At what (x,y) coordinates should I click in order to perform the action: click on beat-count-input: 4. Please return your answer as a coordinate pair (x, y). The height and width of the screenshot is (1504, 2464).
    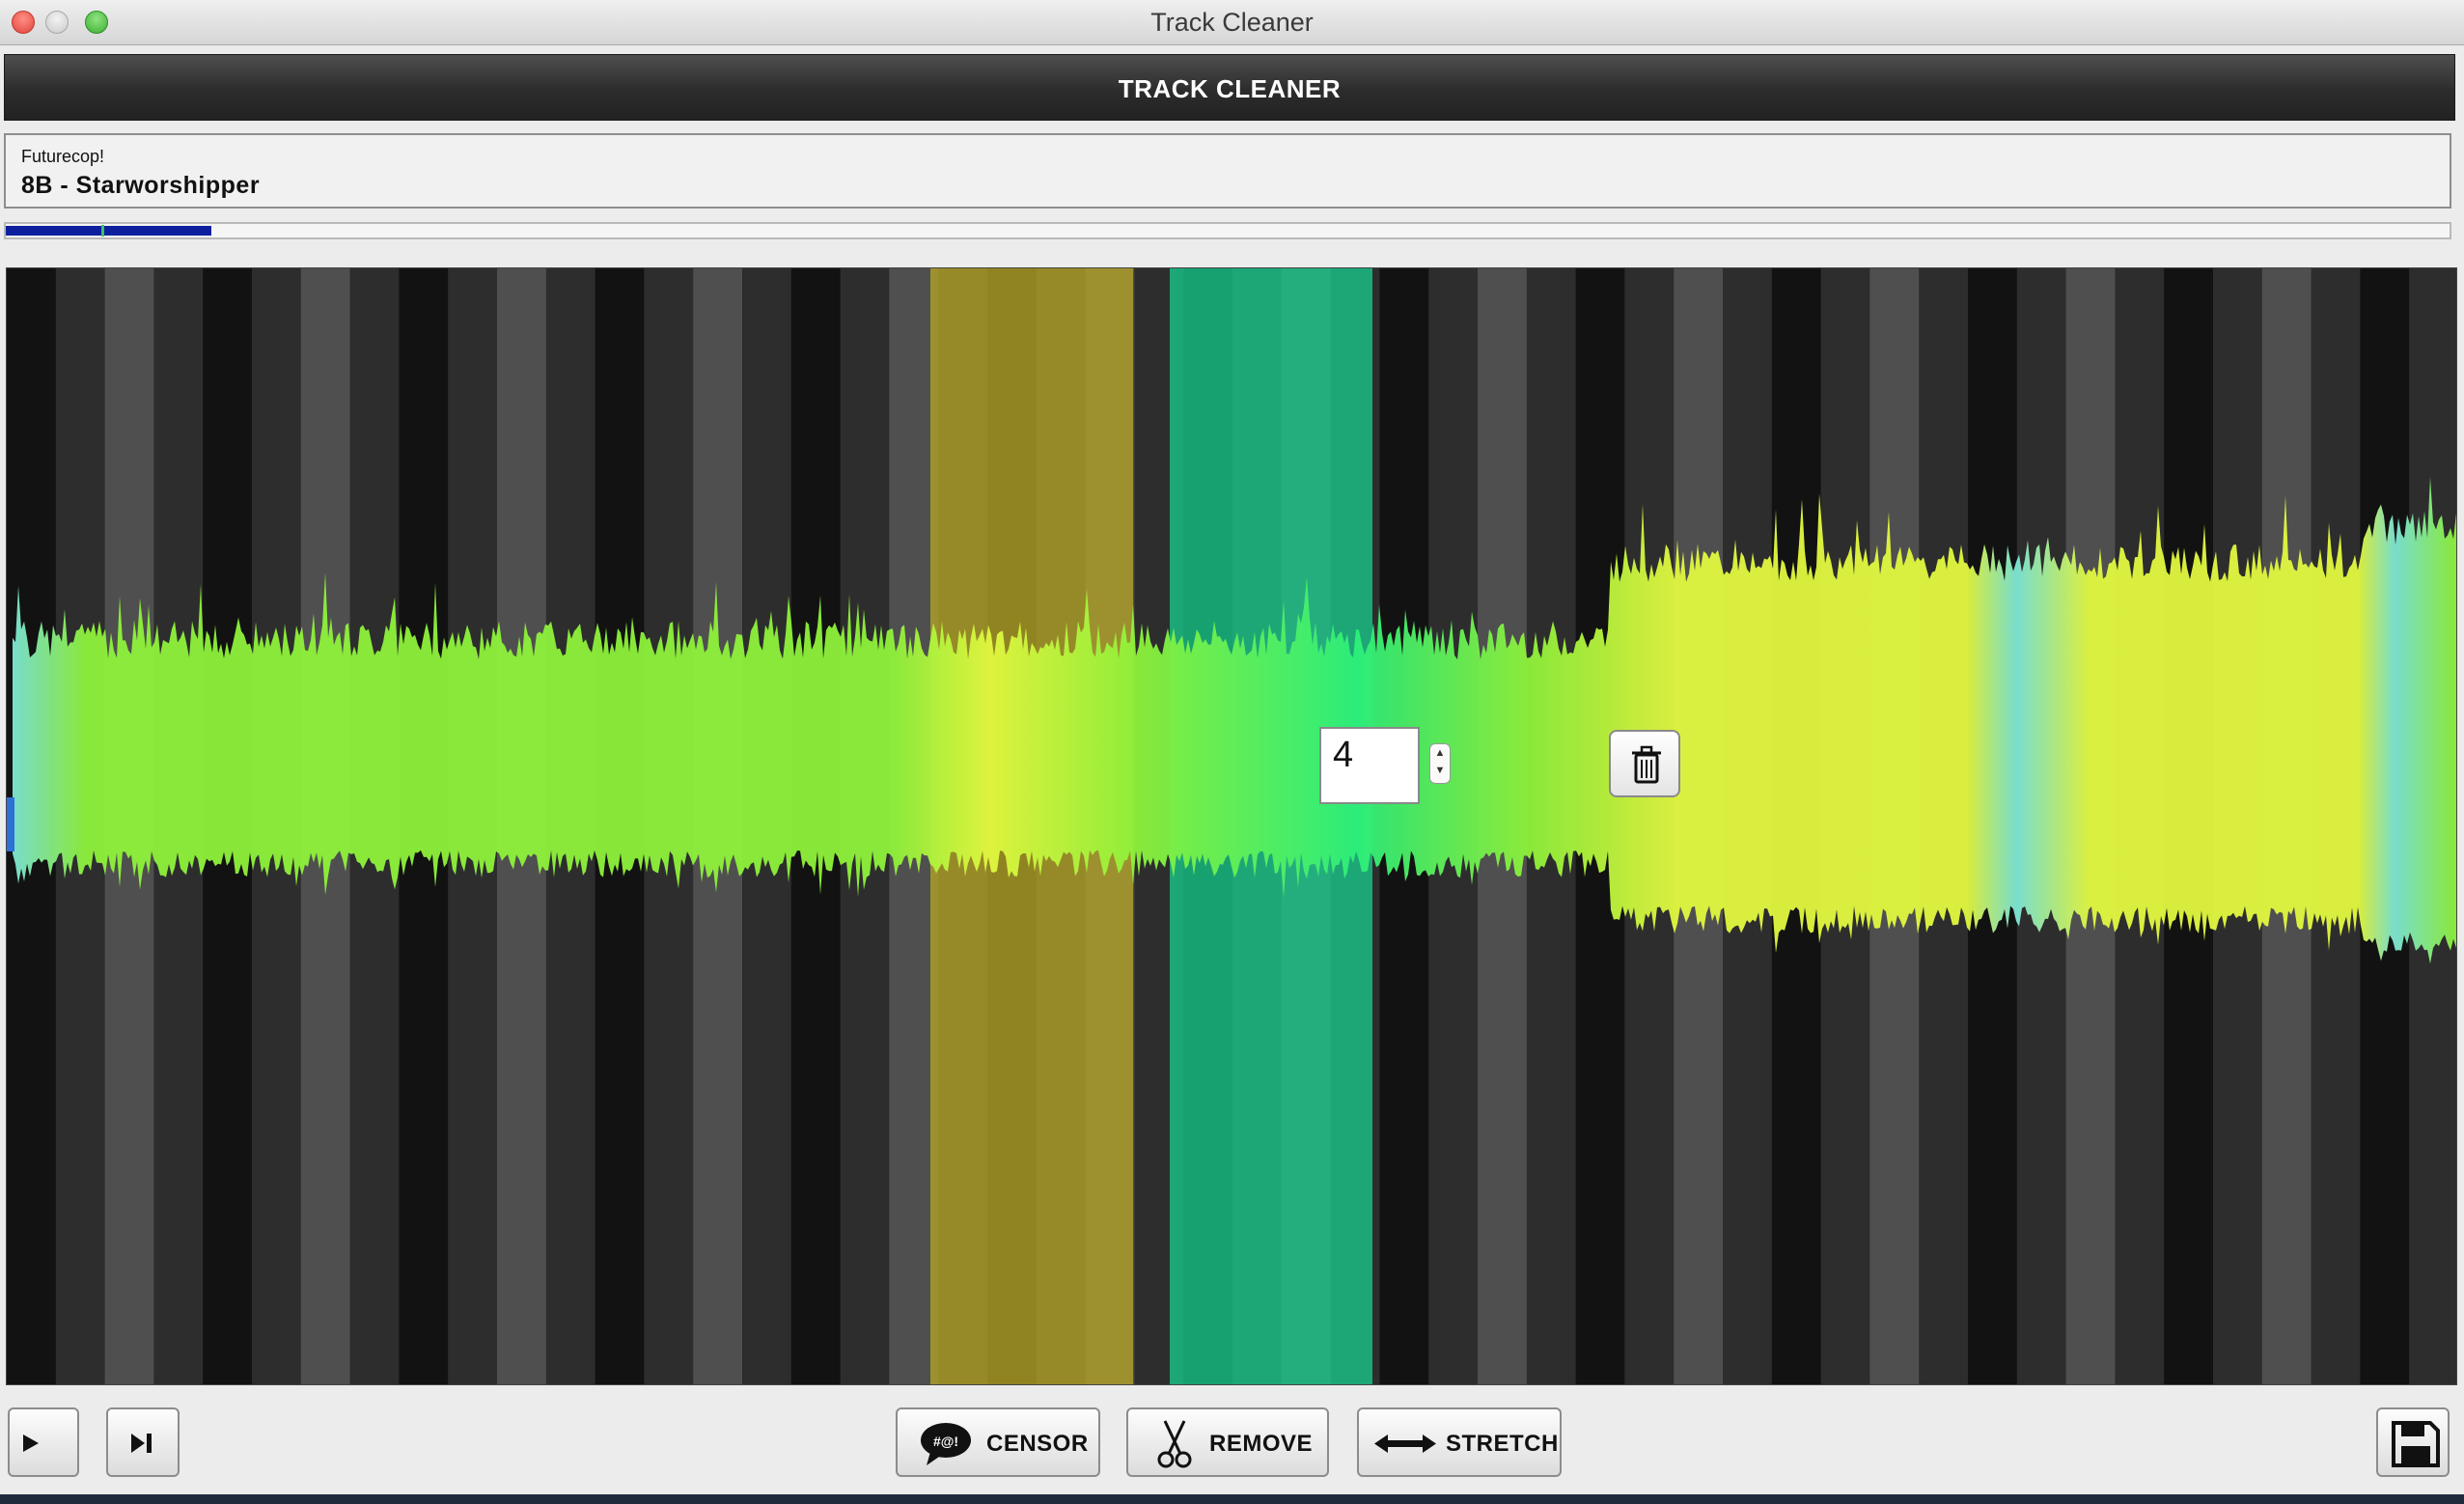
    Looking at the image, I should click on (1369, 765).